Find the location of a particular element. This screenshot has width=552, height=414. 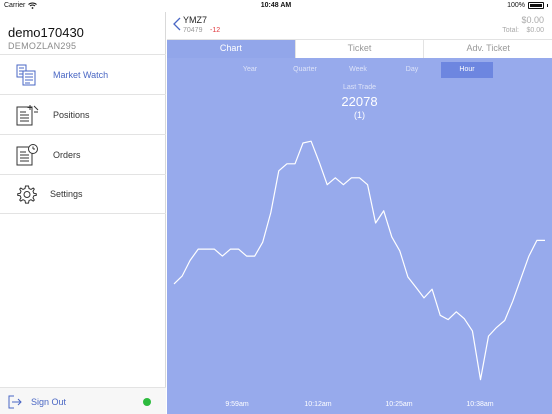

sidebar-menu: Market Watch Positions Orders Settings is located at coordinates (83, 134).